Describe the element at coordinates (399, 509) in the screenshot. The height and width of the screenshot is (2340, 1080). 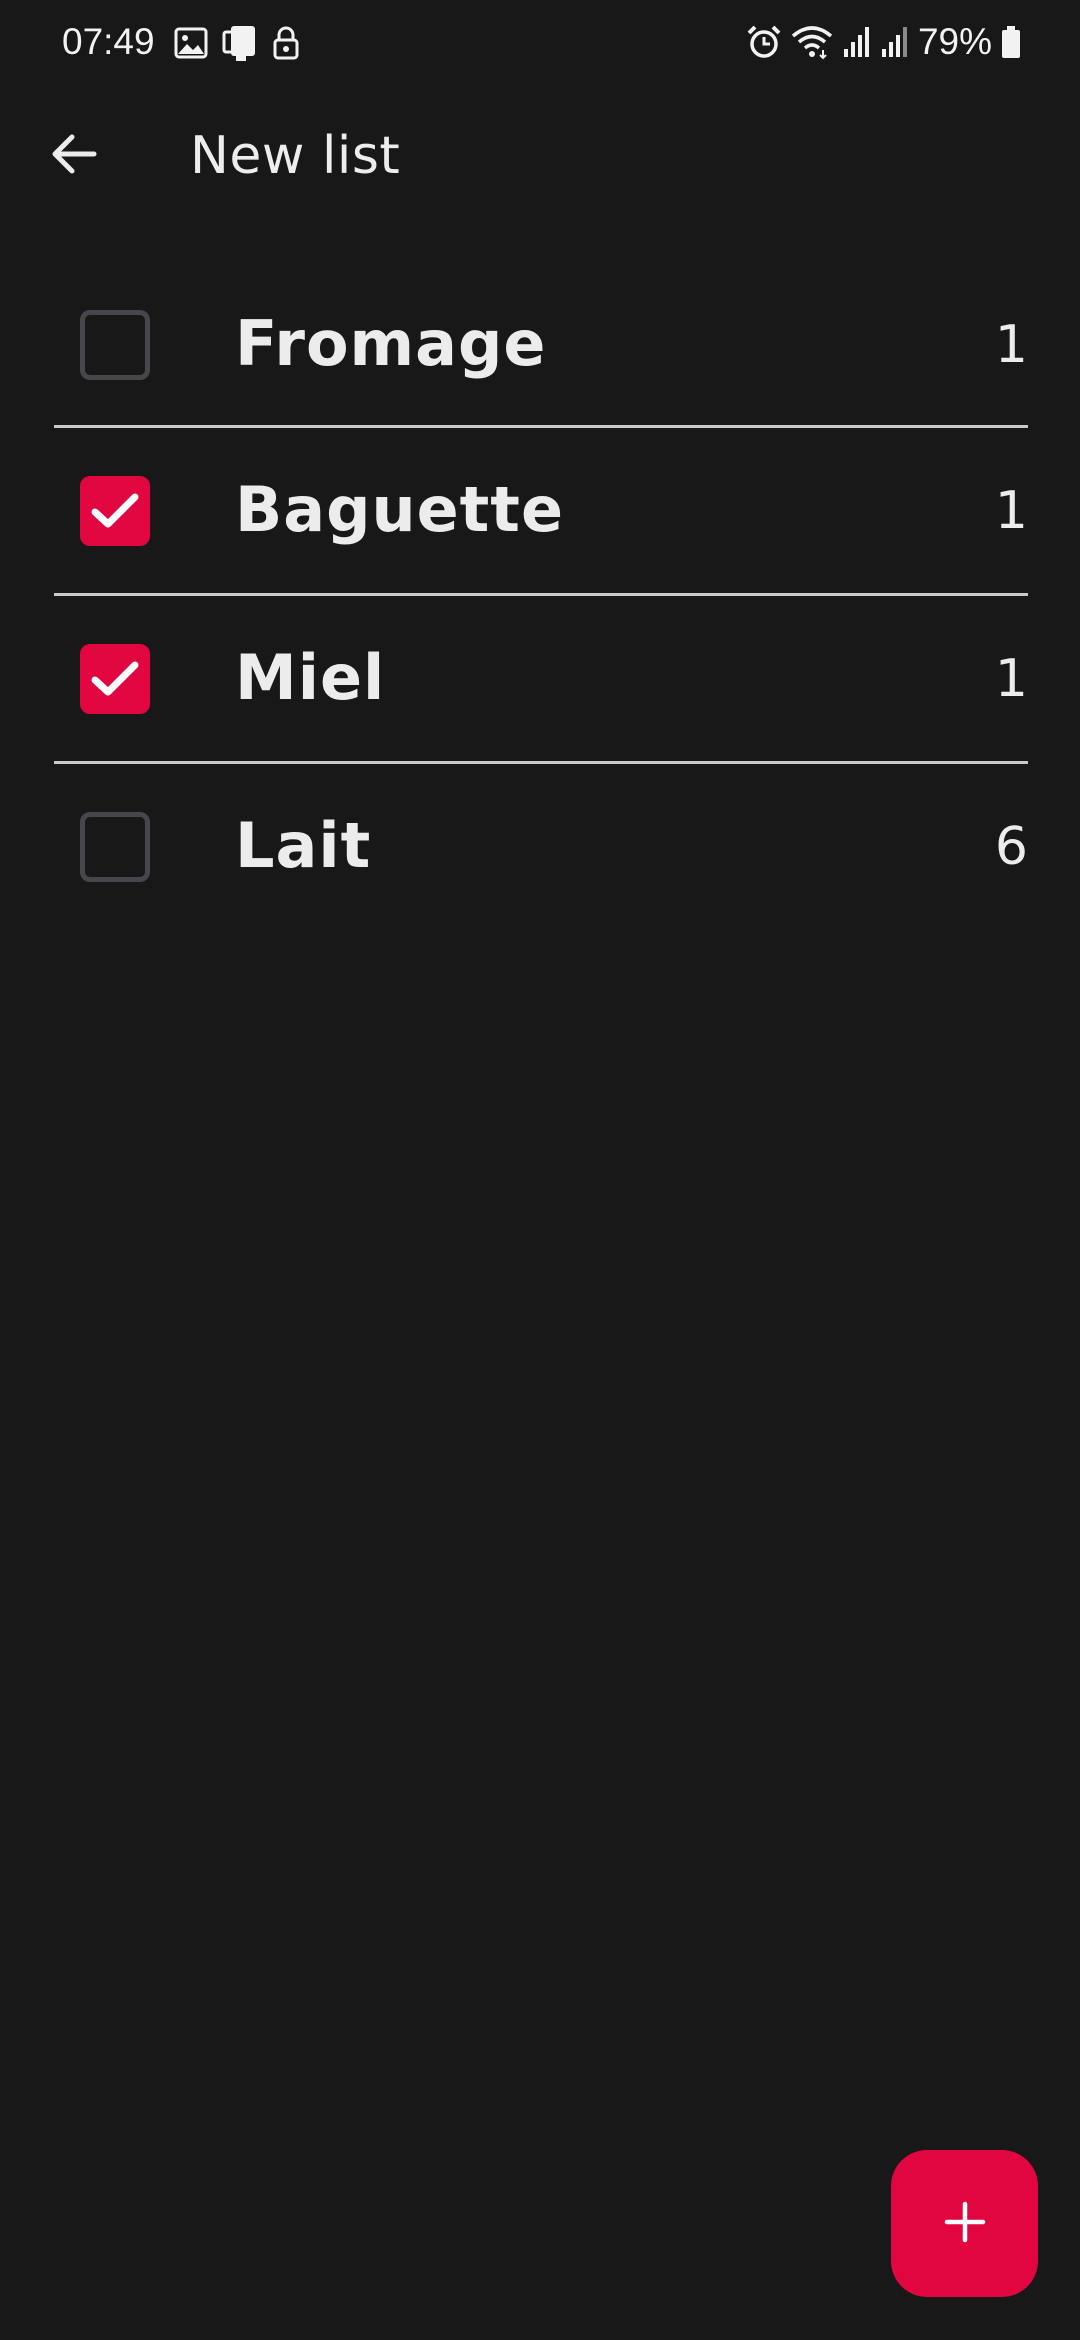
I see `item-name: Baguette` at that location.